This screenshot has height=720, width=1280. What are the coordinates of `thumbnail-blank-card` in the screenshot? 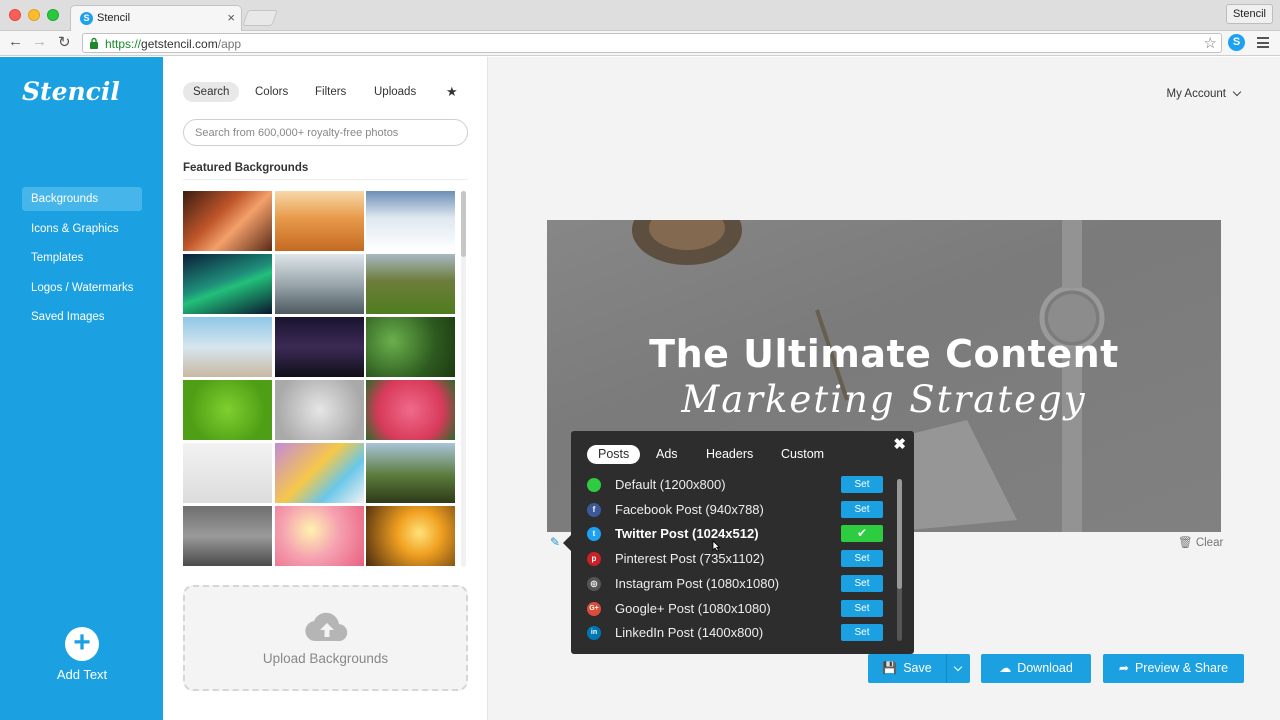 It's located at (227, 473).